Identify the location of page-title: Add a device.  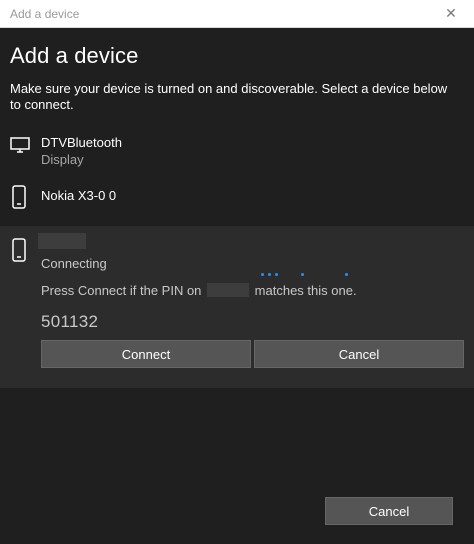
(74, 55).